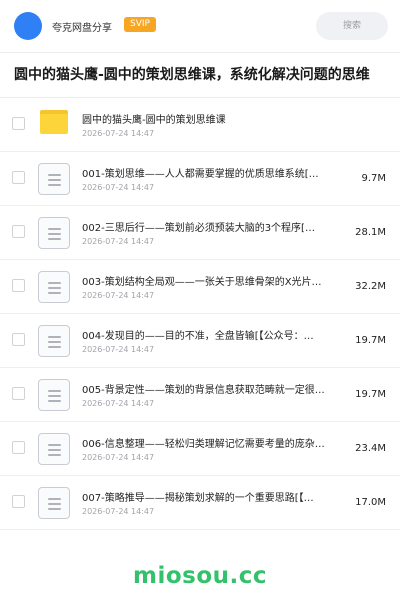 Image resolution: width=400 pixels, height=600 pixels. Describe the element at coordinates (140, 24) in the screenshot. I see `svip-badge: SVIP` at that location.